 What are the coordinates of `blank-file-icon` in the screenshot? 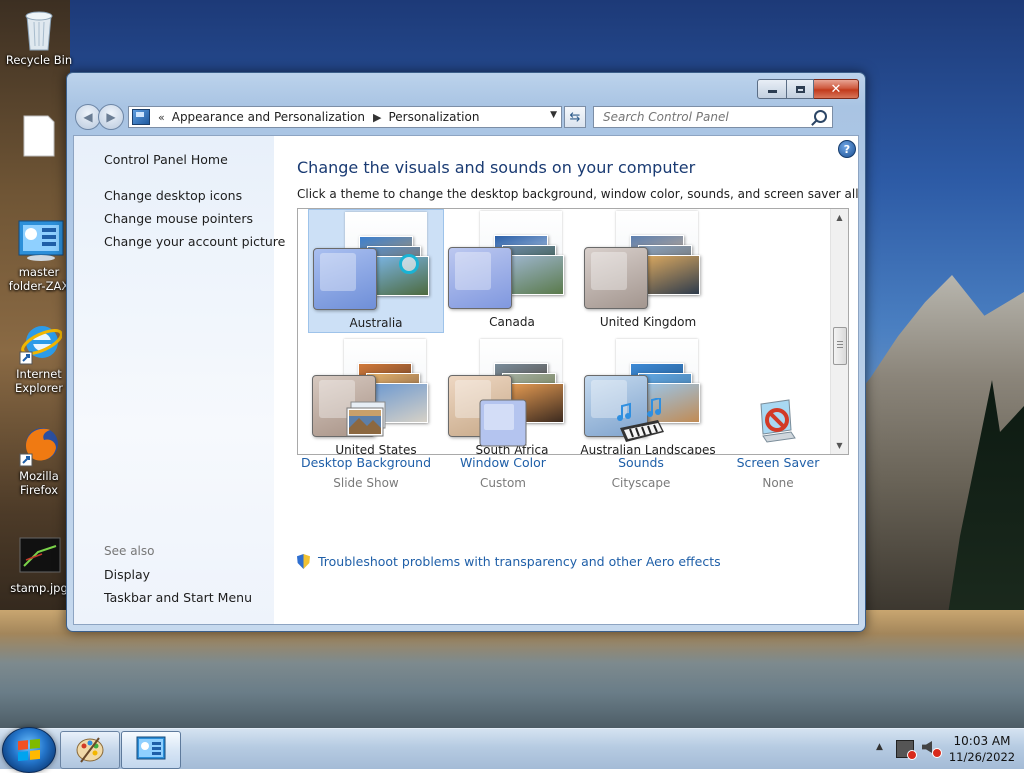 It's located at (39, 135).